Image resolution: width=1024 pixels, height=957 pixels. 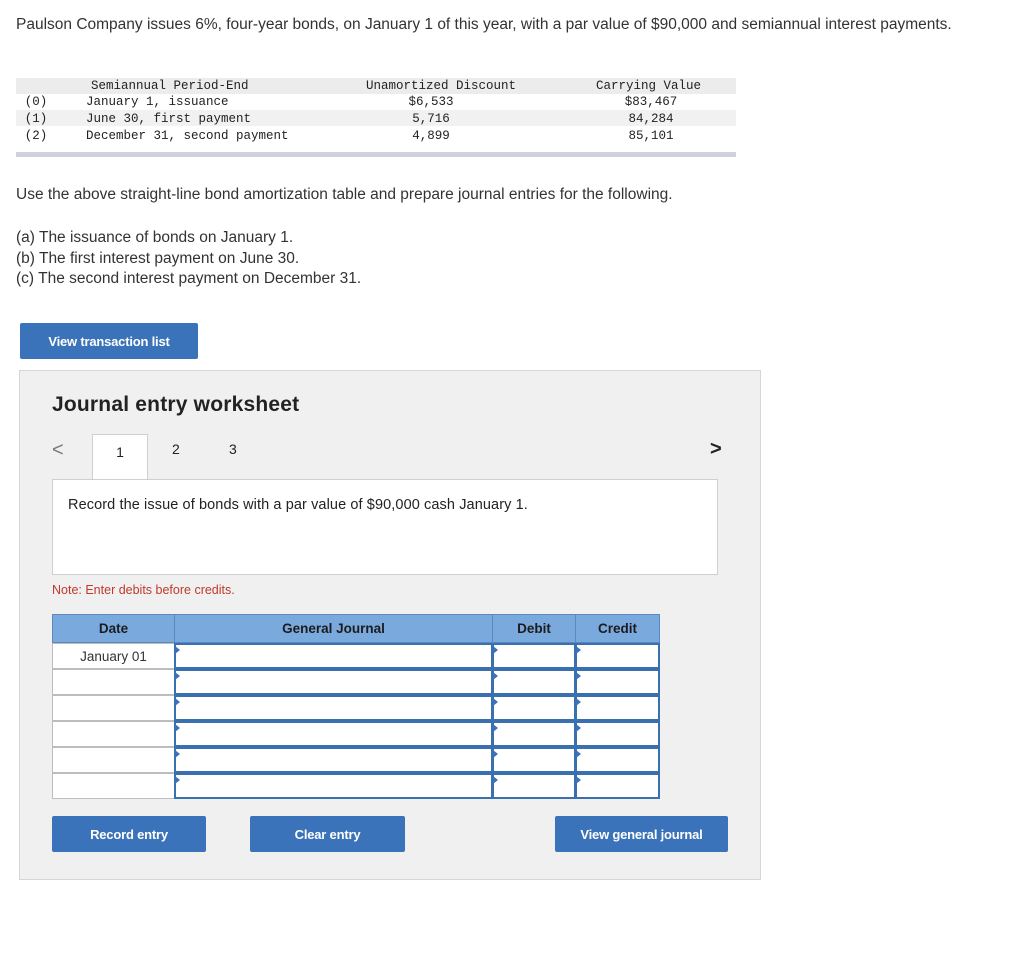 I want to click on row-carrying: 84,284, so click(x=651, y=119).